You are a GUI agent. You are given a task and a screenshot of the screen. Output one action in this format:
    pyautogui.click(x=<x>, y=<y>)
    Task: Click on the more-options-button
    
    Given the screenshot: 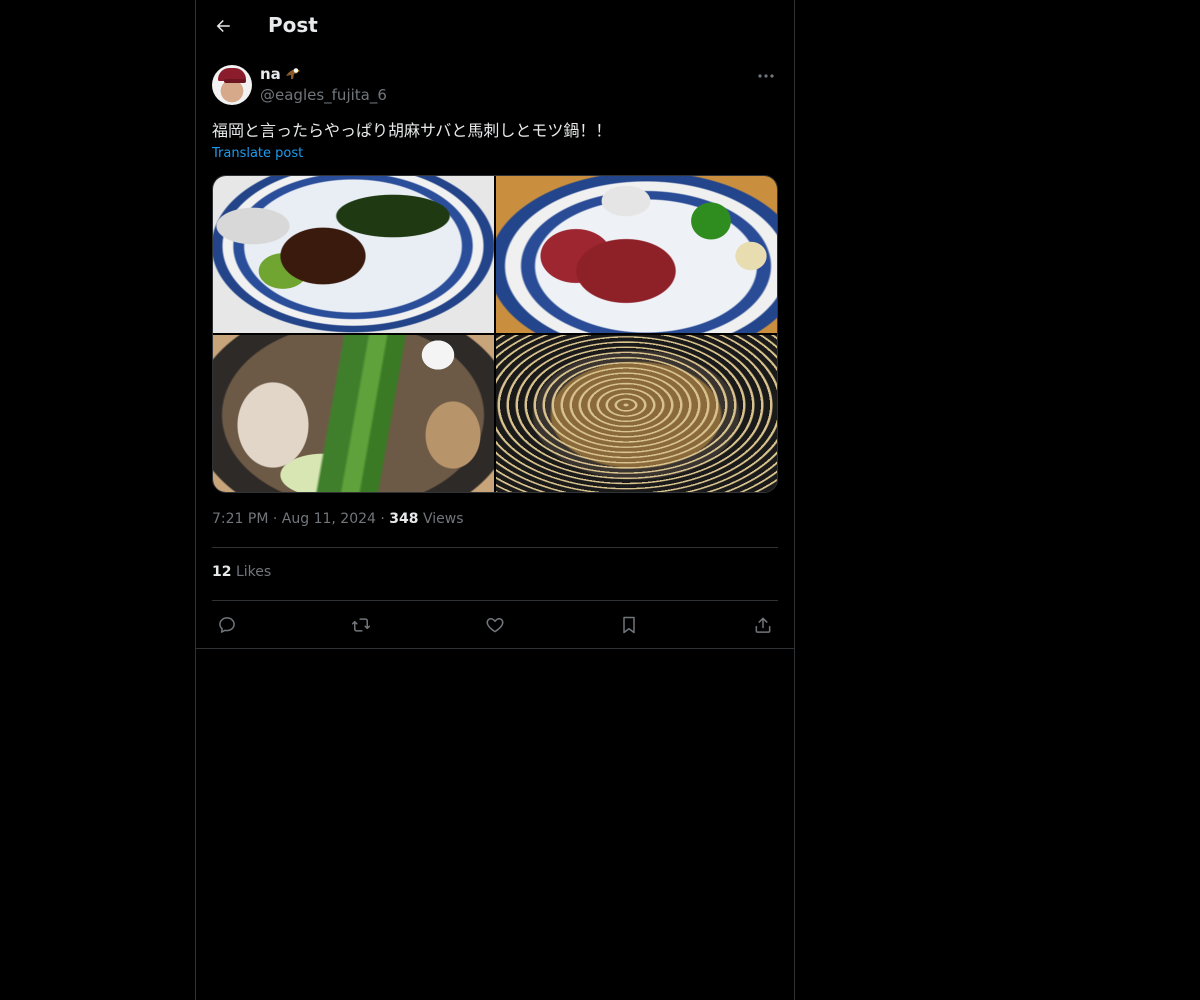 What is the action you would take?
    pyautogui.click(x=766, y=76)
    